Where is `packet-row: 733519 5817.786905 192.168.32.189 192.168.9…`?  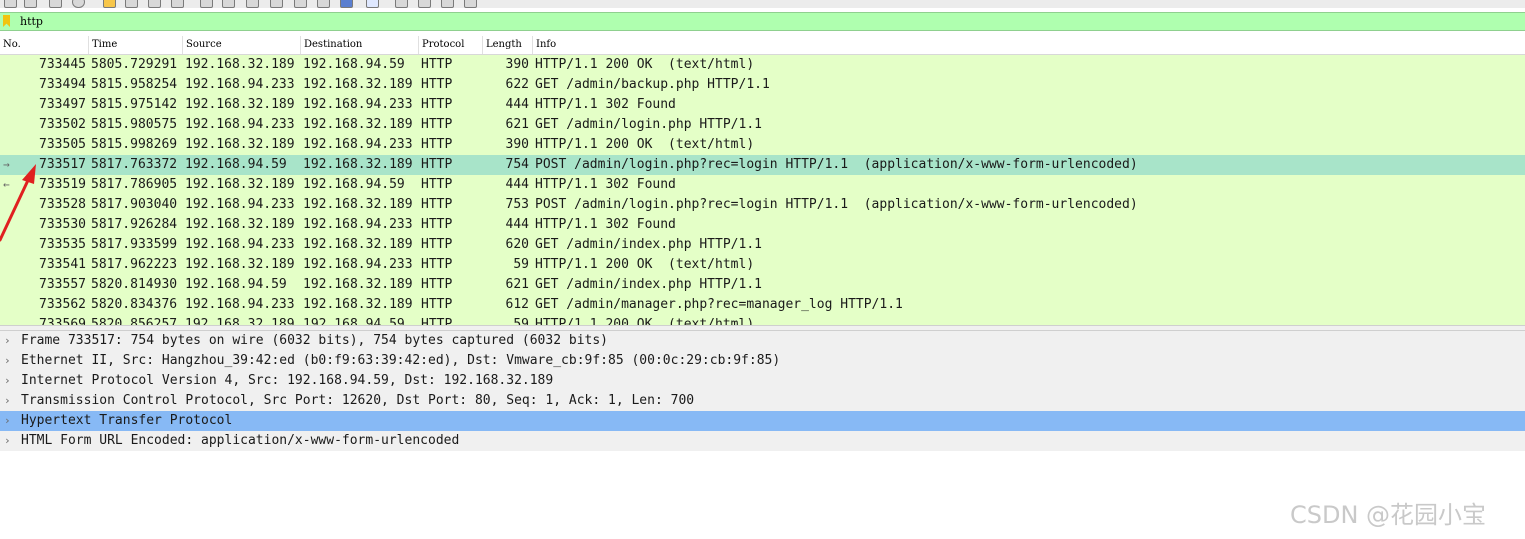
packet-row: 733519 5817.786905 192.168.32.189 192.168.9… is located at coordinates (762, 185).